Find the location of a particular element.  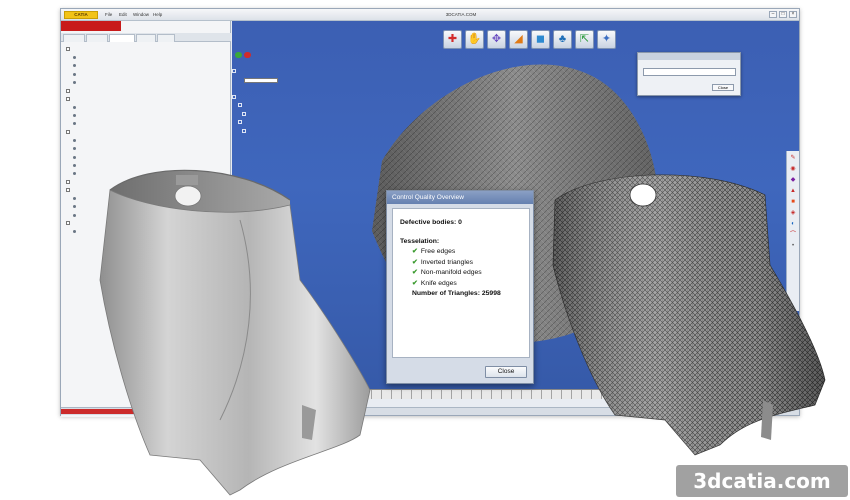

cancel-icon is located at coordinates (248, 54).